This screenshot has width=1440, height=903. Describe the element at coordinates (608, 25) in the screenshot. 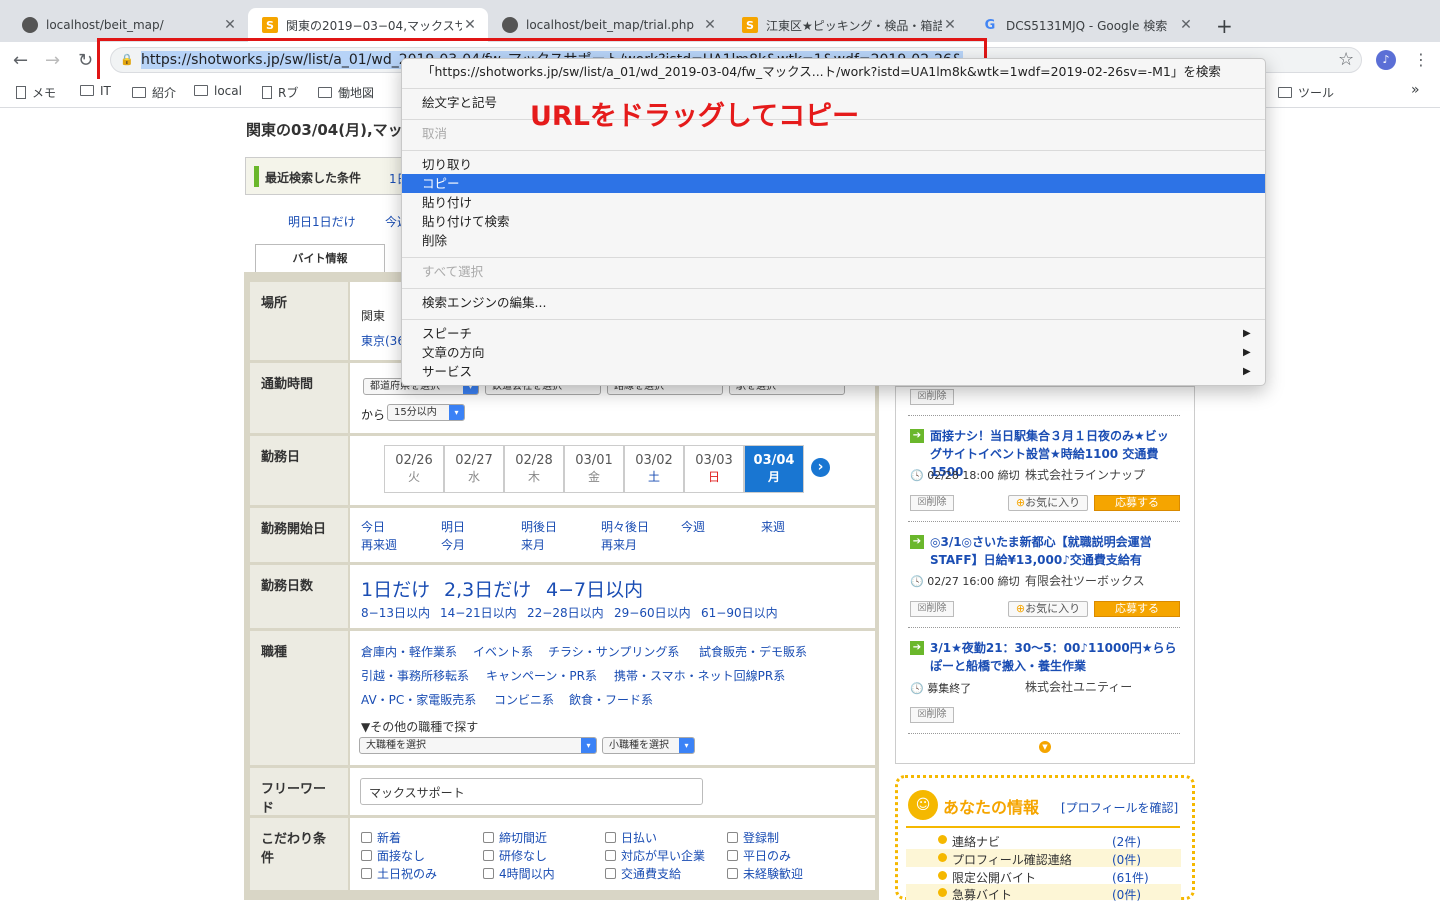

I see `browser-tab-3: localhost/beit_map/trial.php ✕` at that location.